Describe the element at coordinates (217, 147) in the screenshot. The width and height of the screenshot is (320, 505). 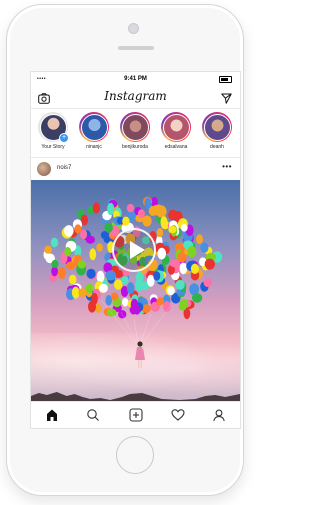
I see `story-name: deanh` at that location.